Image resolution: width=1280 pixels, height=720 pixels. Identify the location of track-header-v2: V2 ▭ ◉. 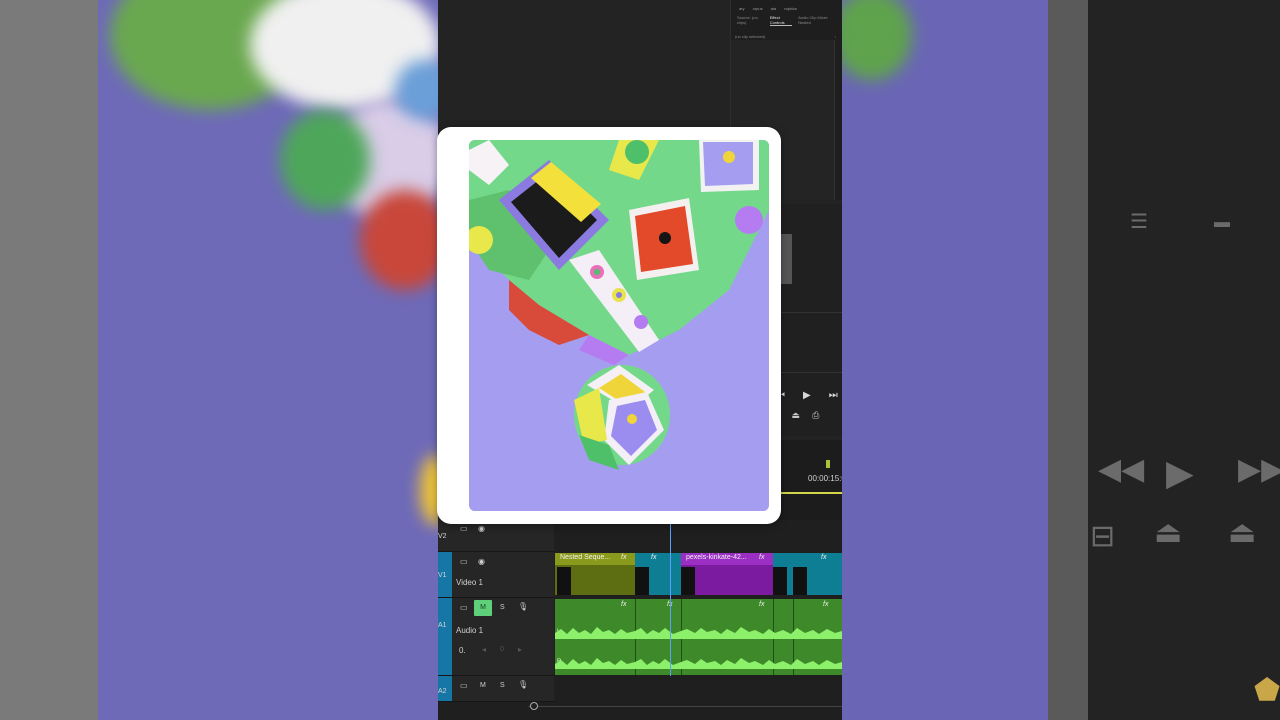
(496, 536).